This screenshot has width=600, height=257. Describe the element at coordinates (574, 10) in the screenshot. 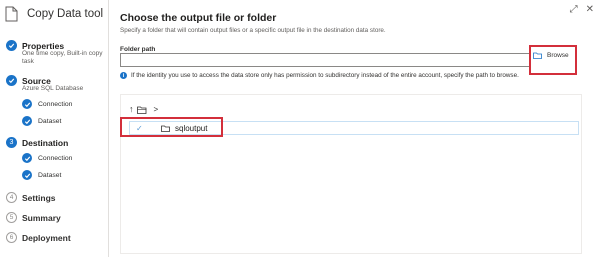

I see `expand-icon: ⤢` at that location.